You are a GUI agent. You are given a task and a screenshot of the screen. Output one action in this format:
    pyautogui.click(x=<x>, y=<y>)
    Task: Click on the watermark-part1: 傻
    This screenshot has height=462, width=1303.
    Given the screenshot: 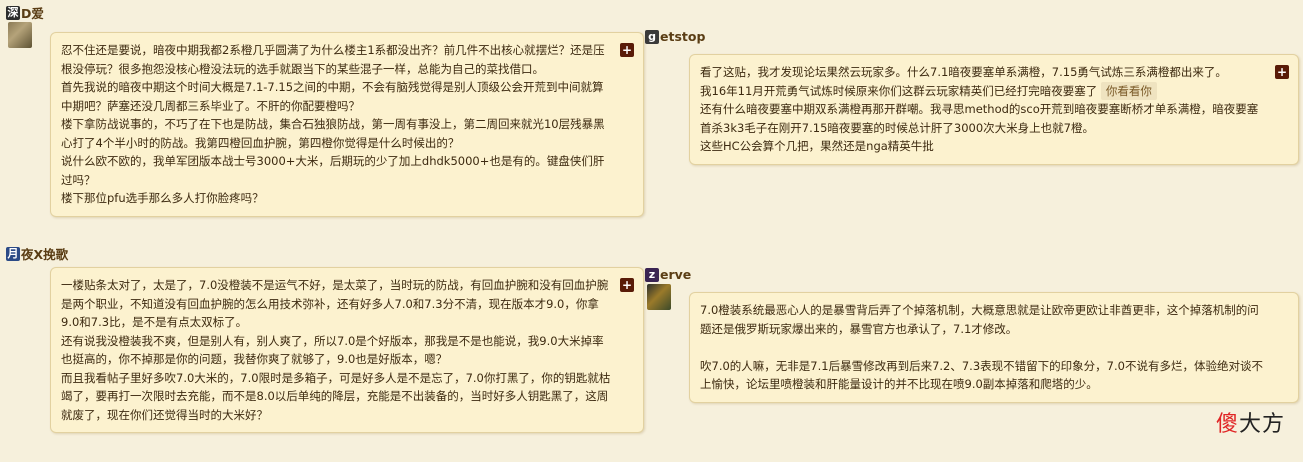 What is the action you would take?
    pyautogui.click(x=1227, y=424)
    